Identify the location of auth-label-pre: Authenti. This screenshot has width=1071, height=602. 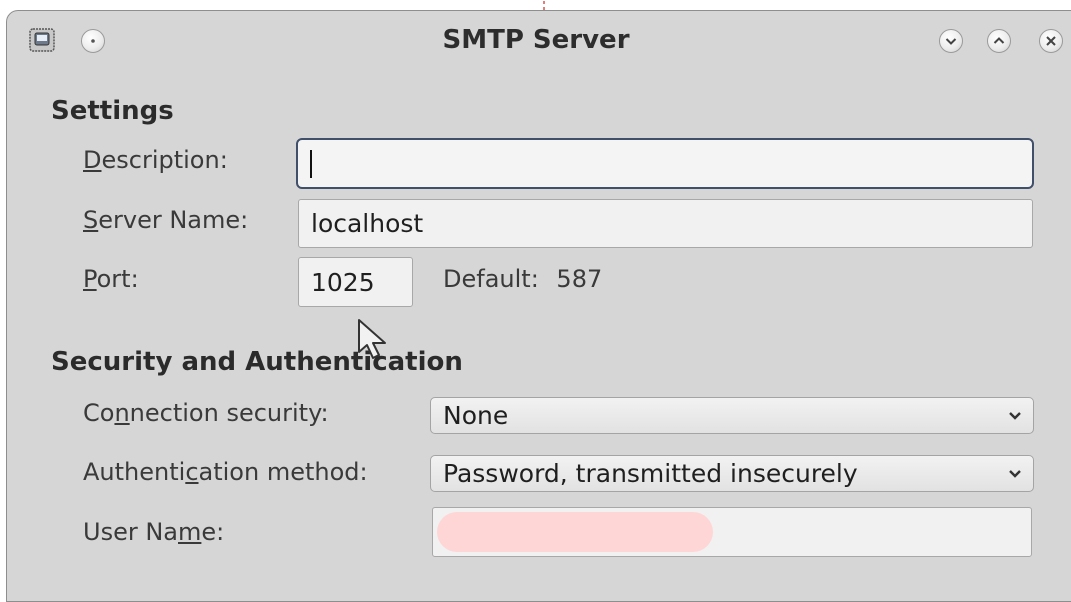
(134, 472).